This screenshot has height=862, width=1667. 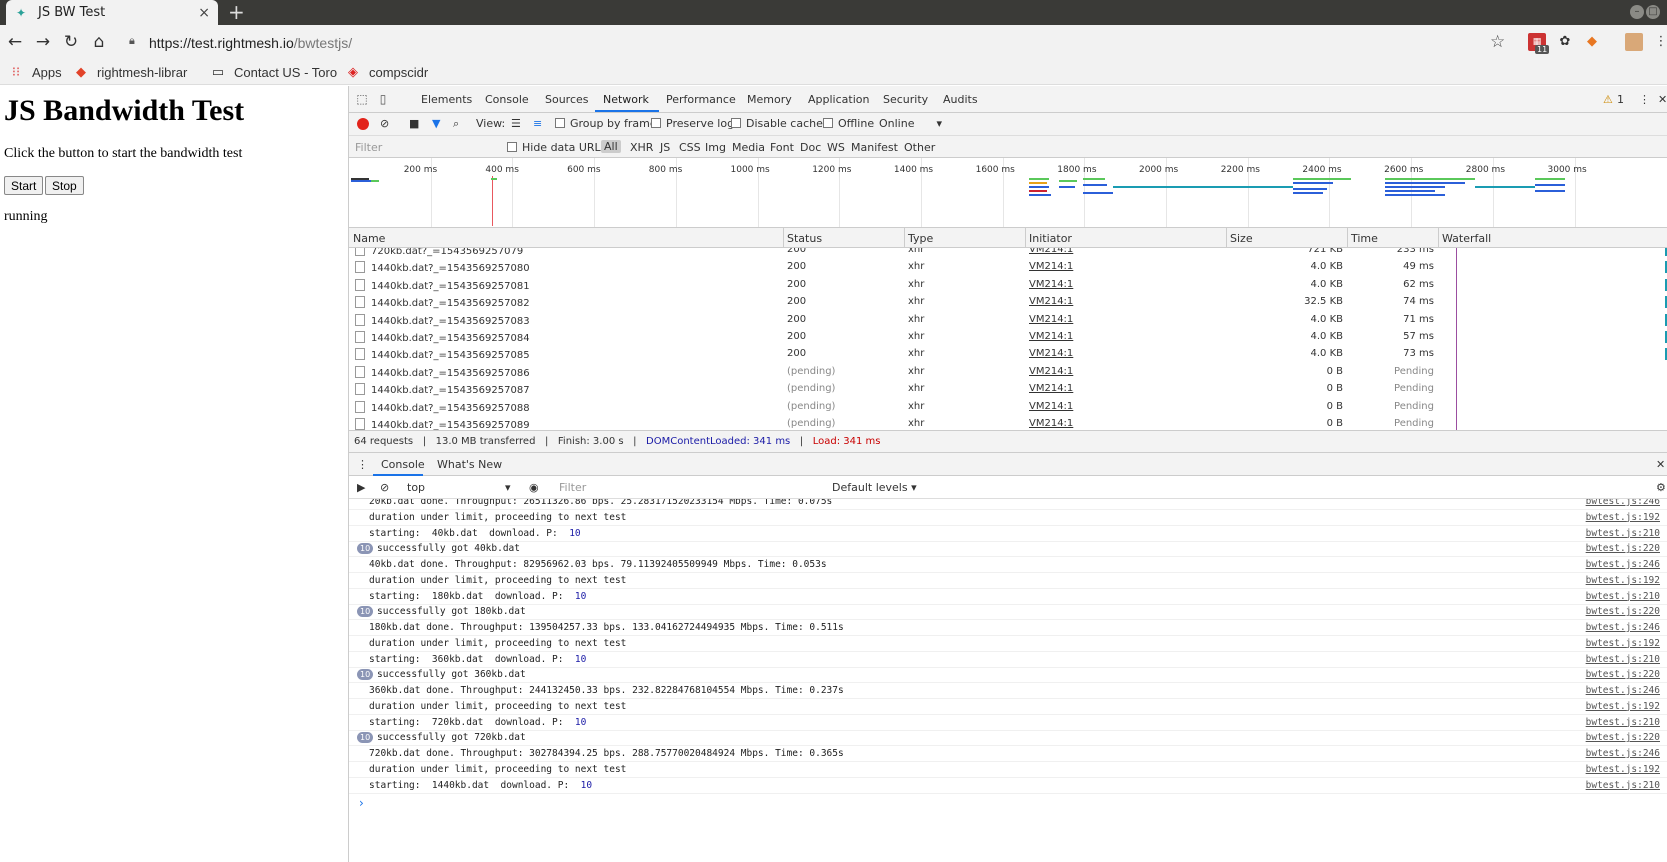 What do you see at coordinates (1634, 42) in the screenshot?
I see `profile-avatar` at bounding box center [1634, 42].